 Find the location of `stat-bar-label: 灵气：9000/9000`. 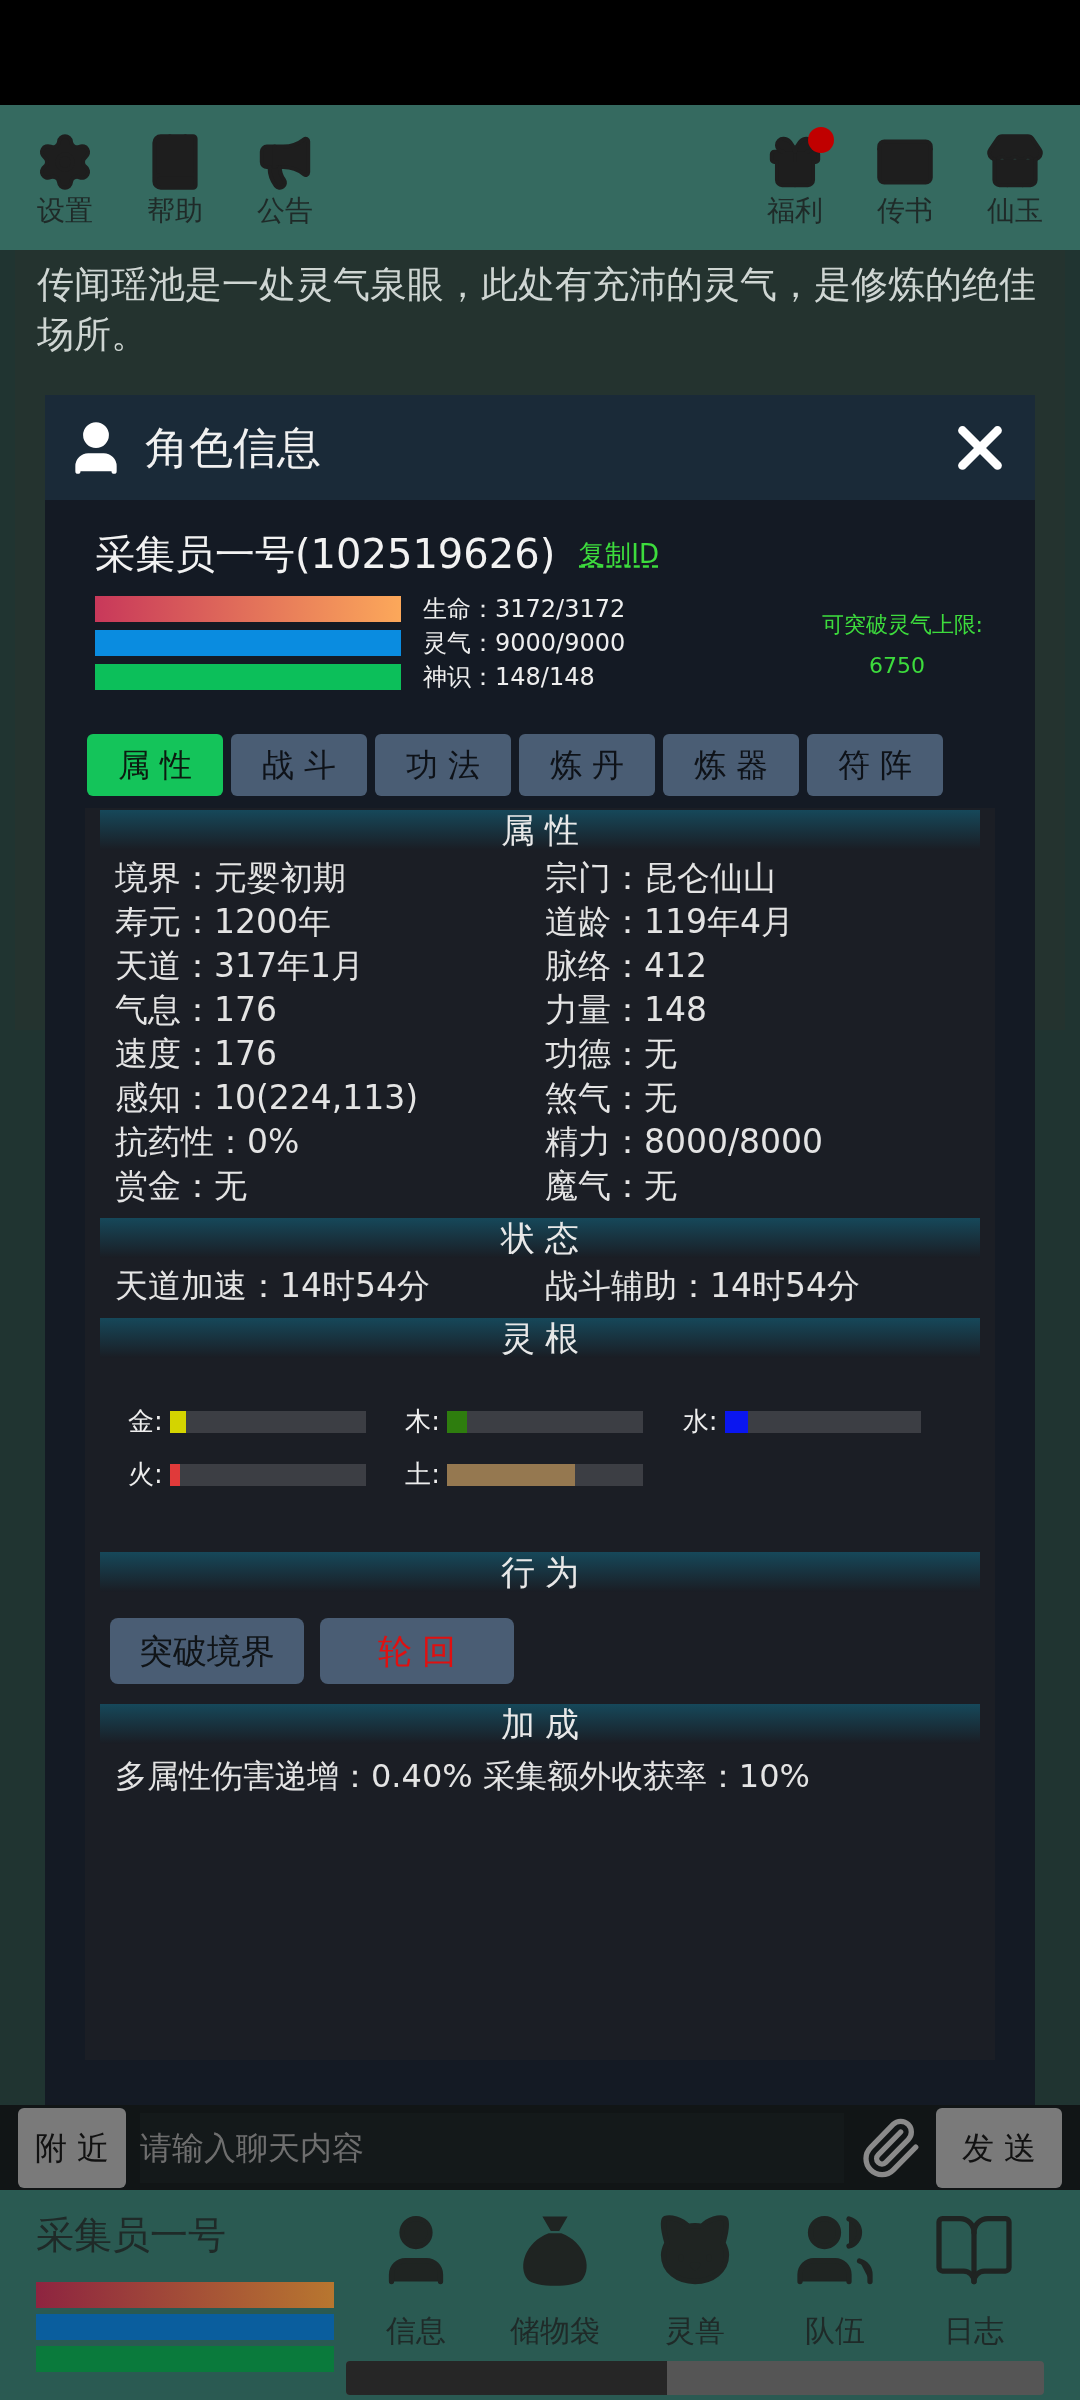

stat-bar-label: 灵气：9000/9000 is located at coordinates (524, 643).